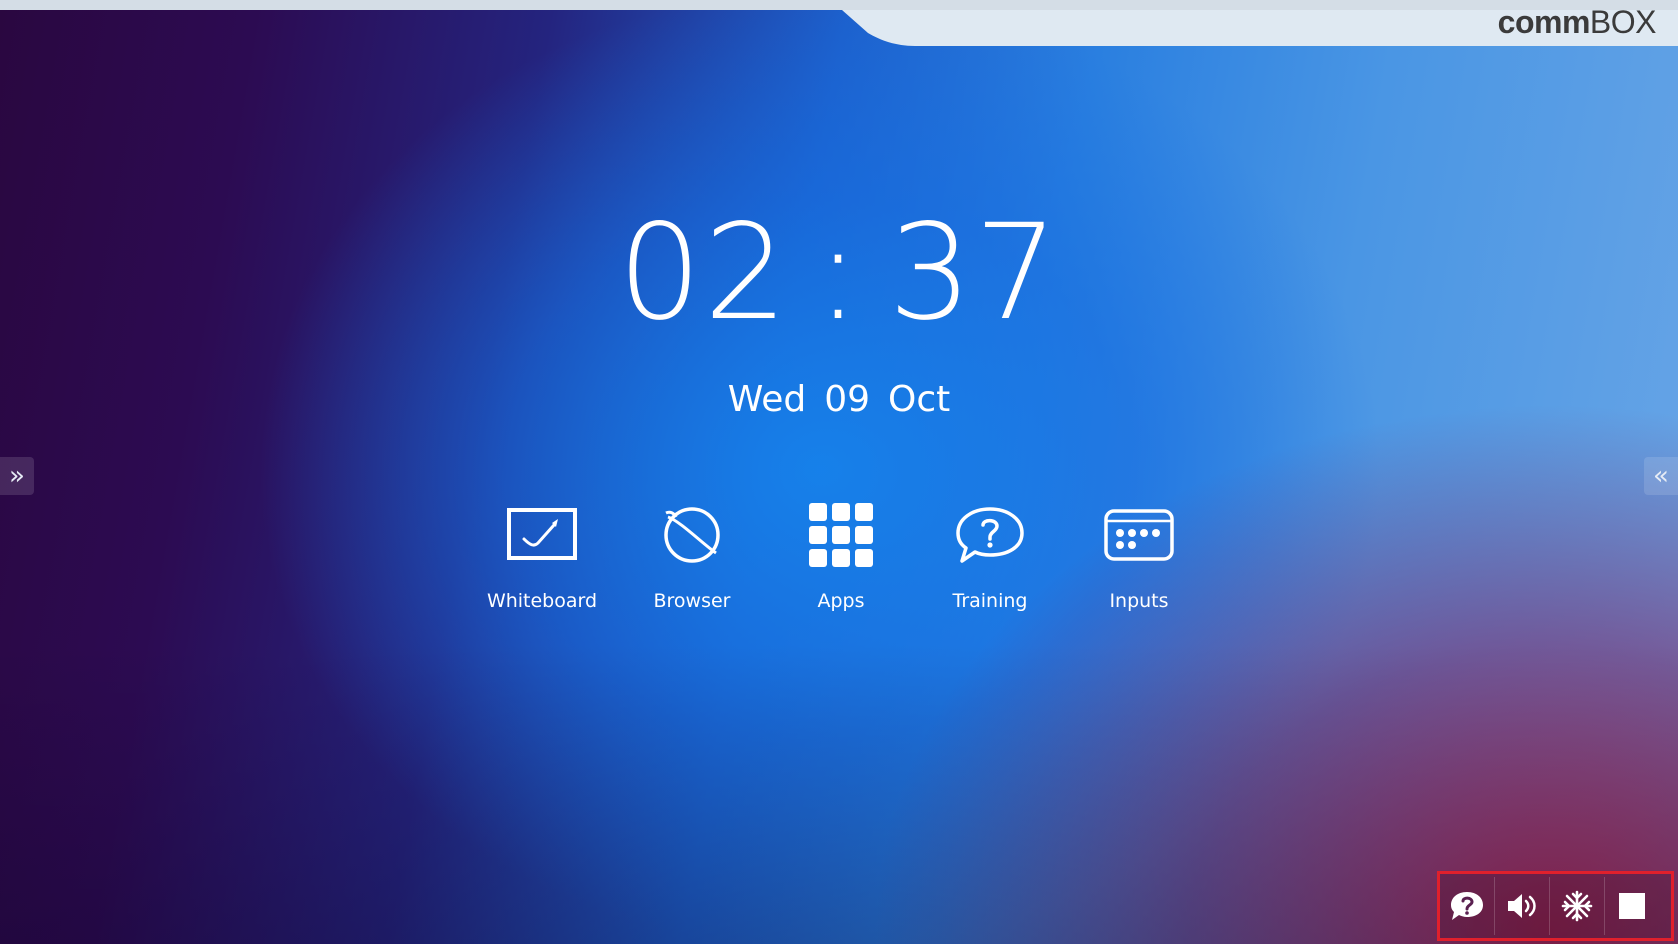 Image resolution: width=1678 pixels, height=944 pixels. I want to click on launcher-label: Apps, so click(841, 601).